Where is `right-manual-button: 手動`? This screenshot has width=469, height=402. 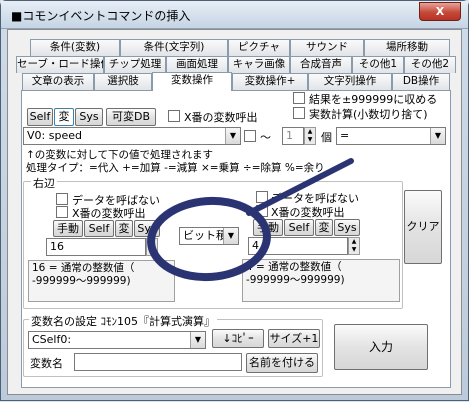 right-manual-button: 手動 is located at coordinates (268, 227).